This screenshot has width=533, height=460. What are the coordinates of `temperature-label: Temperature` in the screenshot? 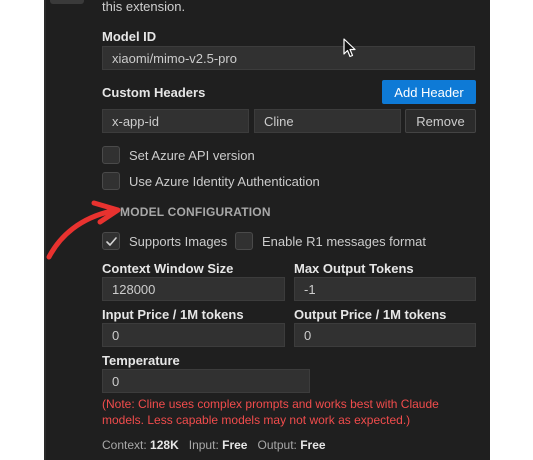 It's located at (141, 360).